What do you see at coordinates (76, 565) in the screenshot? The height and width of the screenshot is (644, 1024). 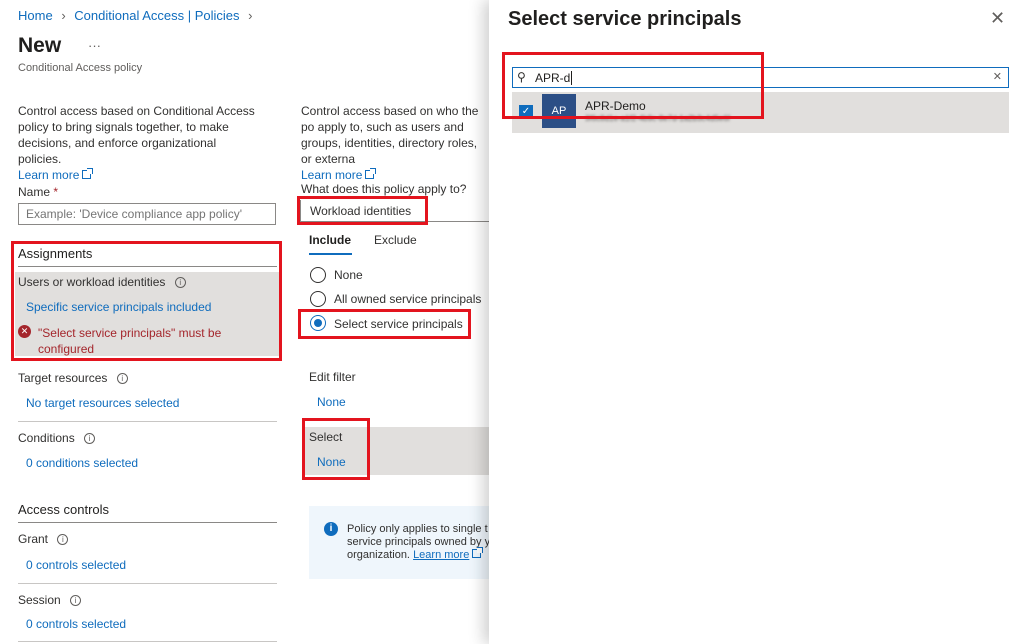 I see `grant-link: 0 controls selected` at bounding box center [76, 565].